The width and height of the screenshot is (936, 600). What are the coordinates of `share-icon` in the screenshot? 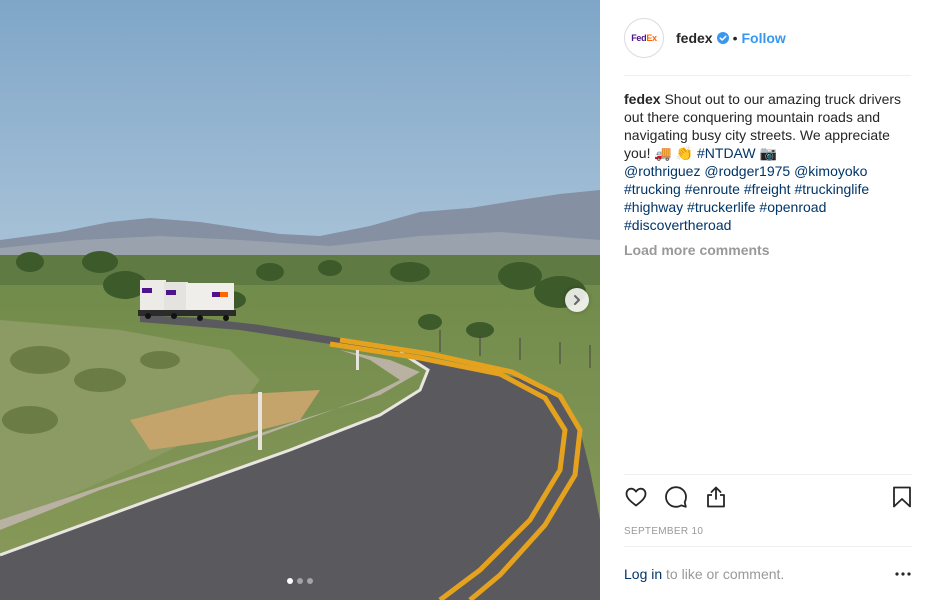 It's located at (716, 497).